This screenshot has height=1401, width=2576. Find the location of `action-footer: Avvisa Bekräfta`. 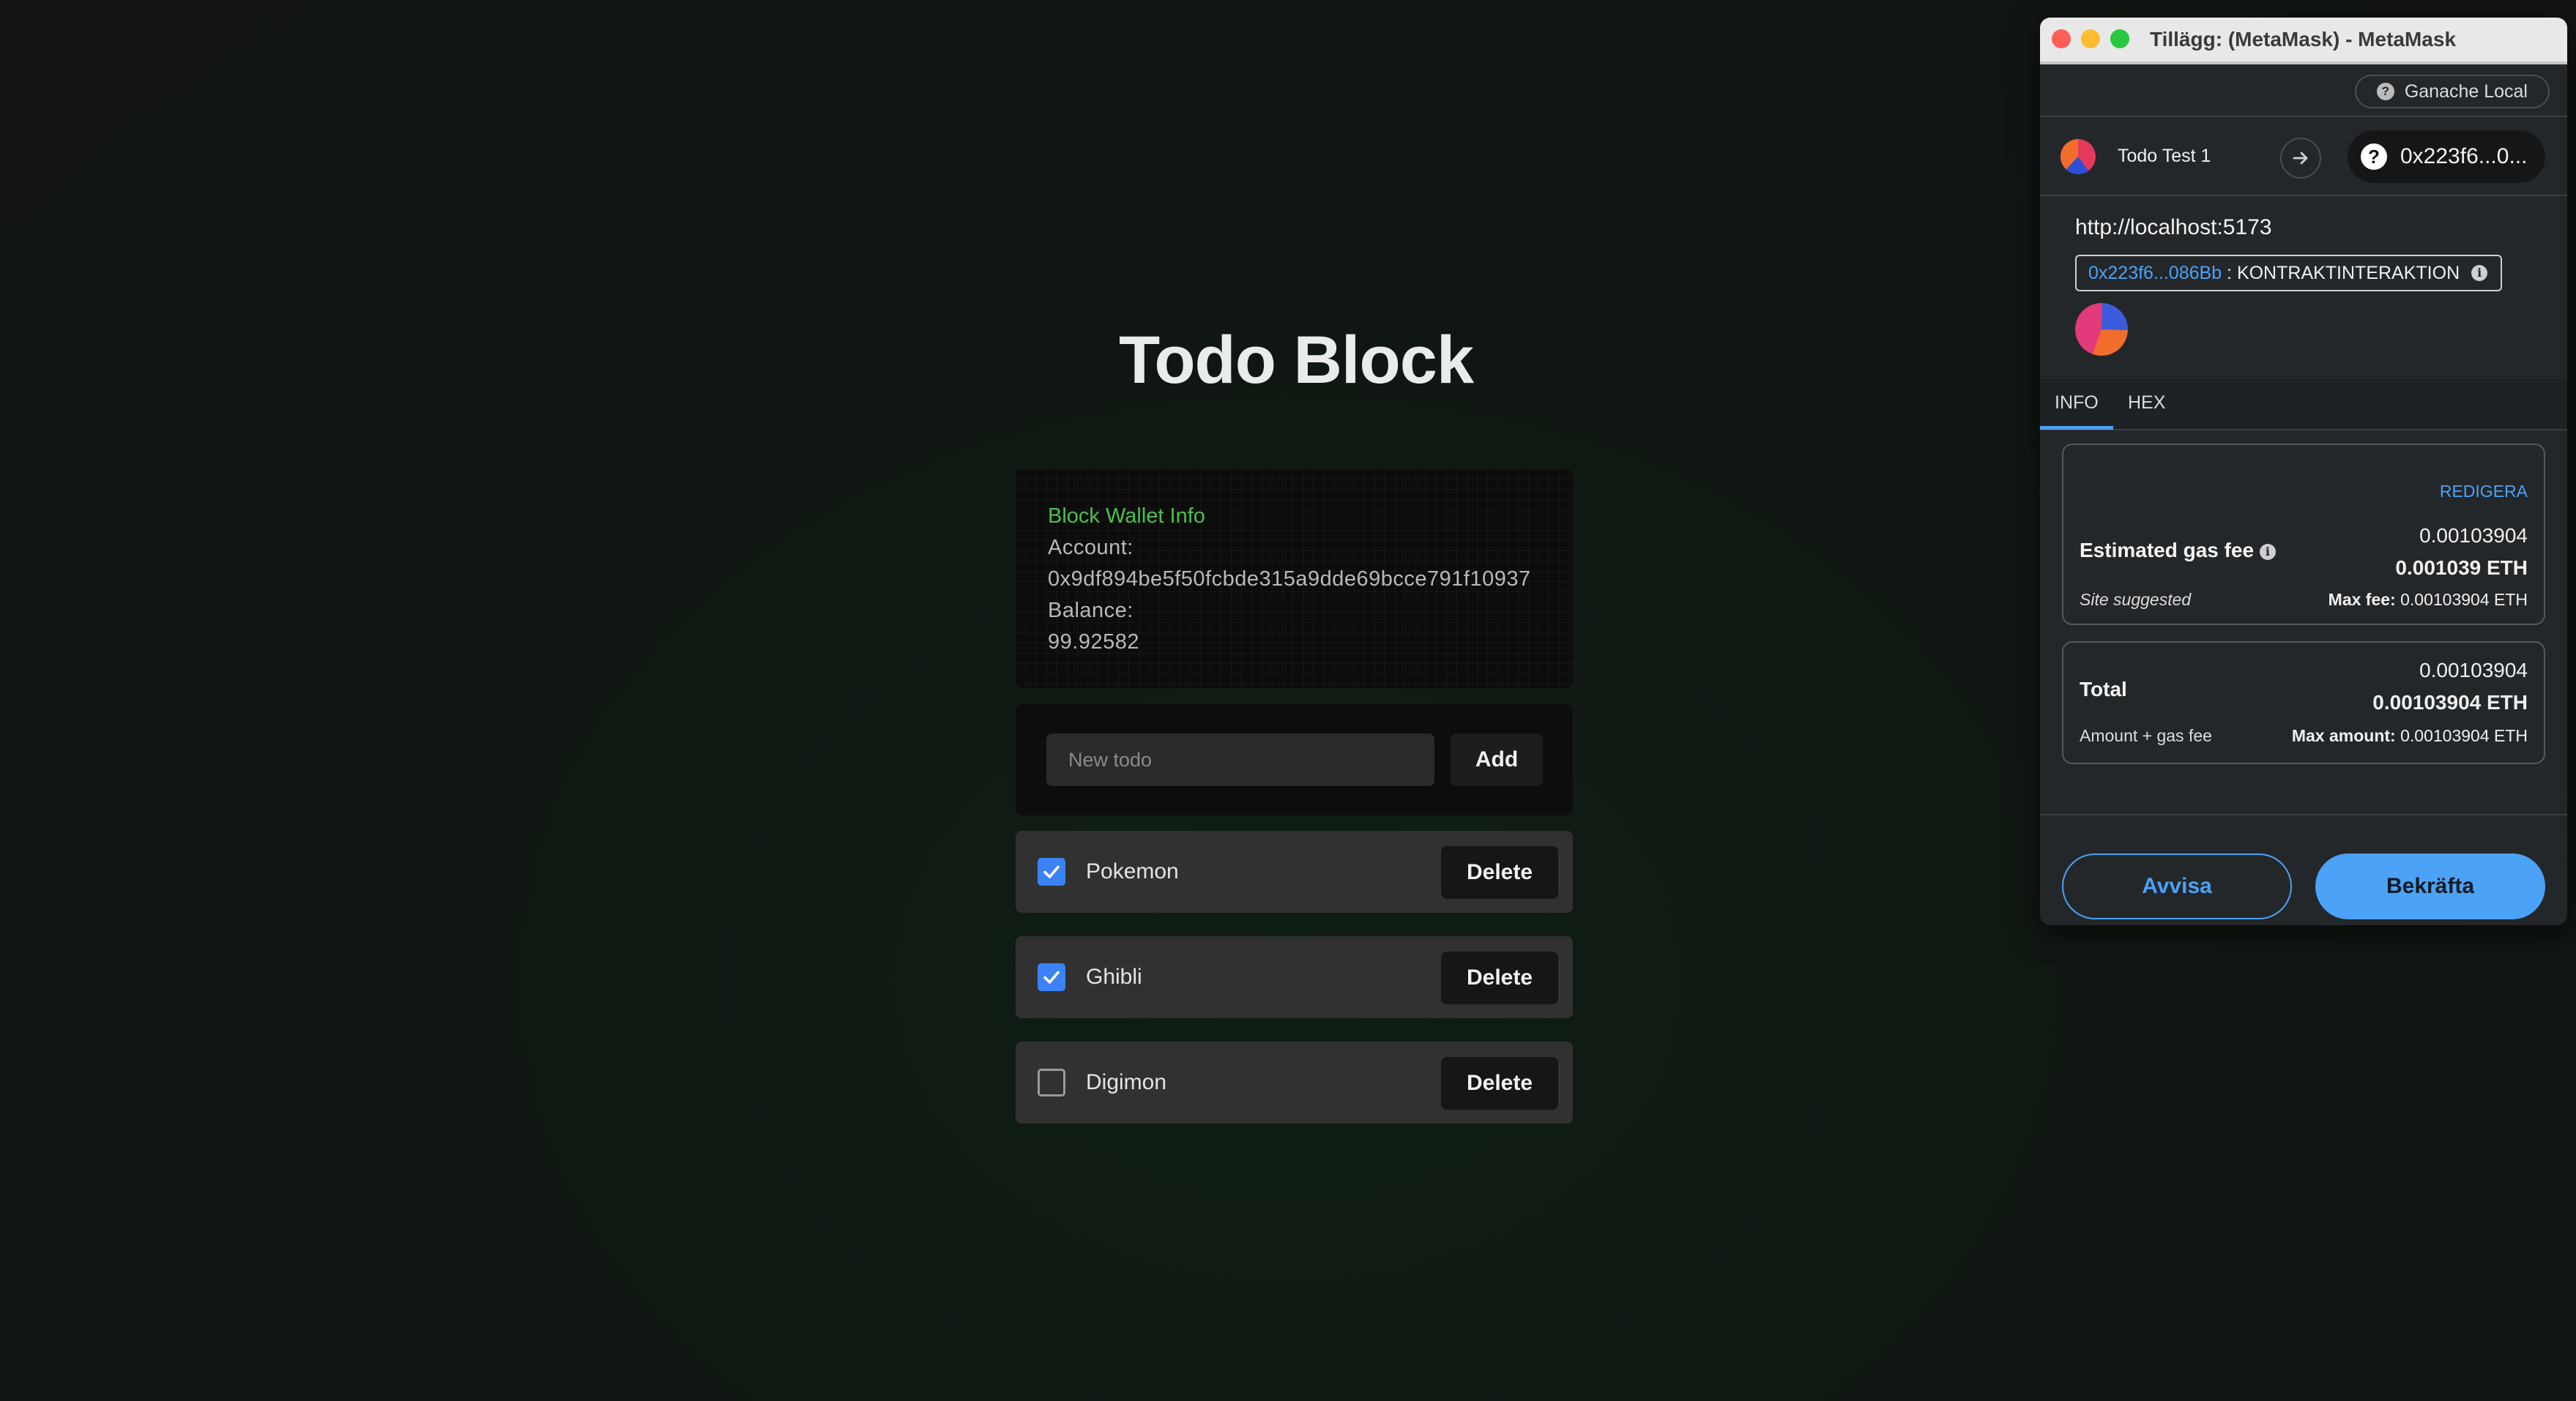

action-footer: Avvisa Bekräfta is located at coordinates (2303, 869).